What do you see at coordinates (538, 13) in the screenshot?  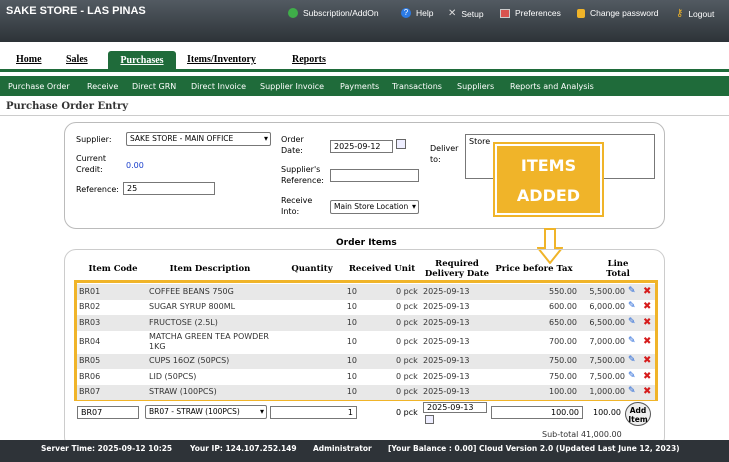 I see `preferences-label: Preferences` at bounding box center [538, 13].